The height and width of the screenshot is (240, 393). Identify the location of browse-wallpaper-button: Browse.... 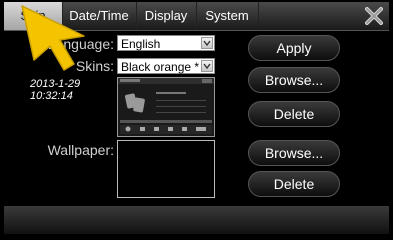
(294, 153).